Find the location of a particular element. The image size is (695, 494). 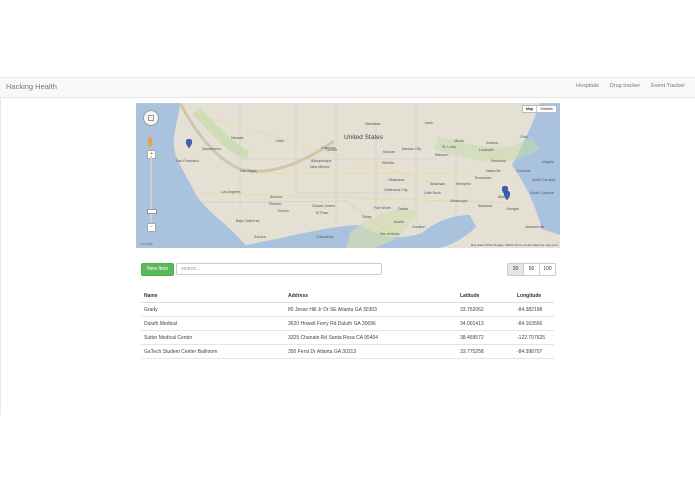

map-type-satellite: Satellite is located at coordinates (546, 109).